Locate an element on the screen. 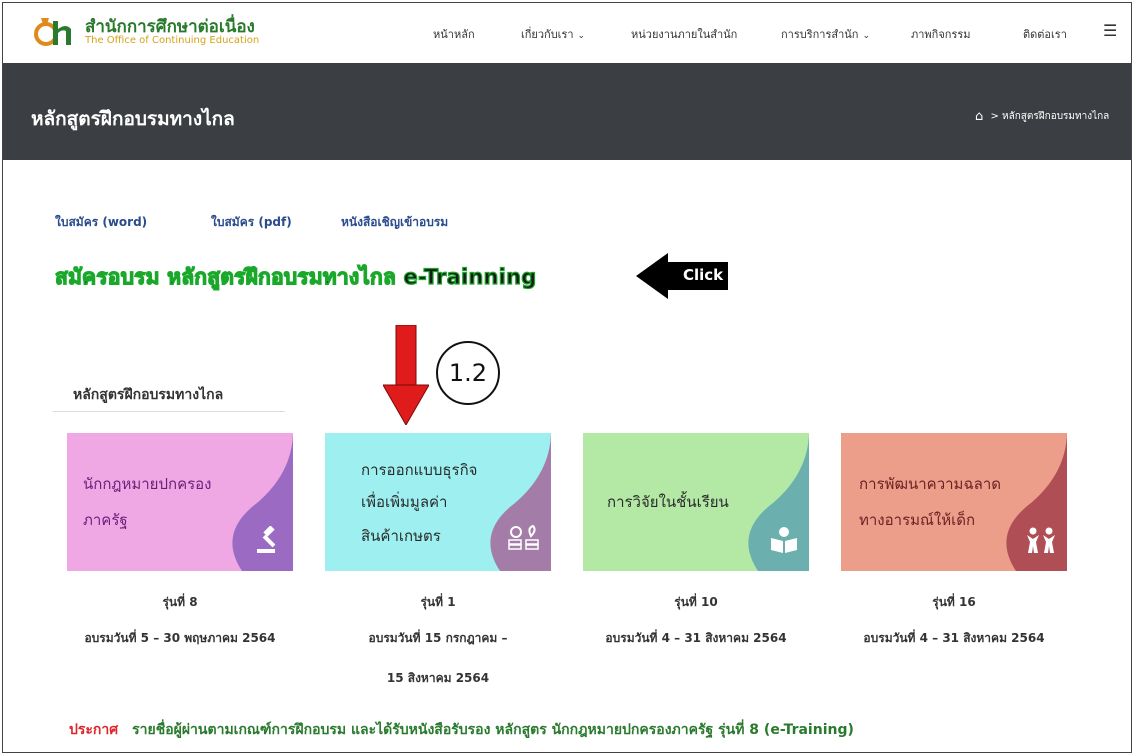 This screenshot has width=1134, height=755. course-card-emotional-intelligence: การพัฒนาความฉลาด ทางอารมณ์ให้เด็ก is located at coordinates (954, 502).